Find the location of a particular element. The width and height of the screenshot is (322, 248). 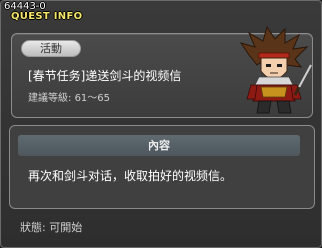

recommended-level-label: 建議等級: is located at coordinates (50, 98).